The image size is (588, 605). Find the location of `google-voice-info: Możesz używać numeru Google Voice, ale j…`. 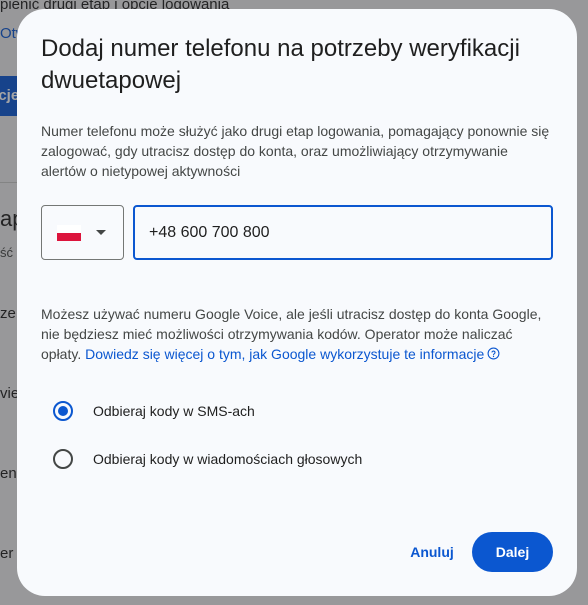

google-voice-info: Możesz używać numeru Google Voice, ale j… is located at coordinates (297, 334).